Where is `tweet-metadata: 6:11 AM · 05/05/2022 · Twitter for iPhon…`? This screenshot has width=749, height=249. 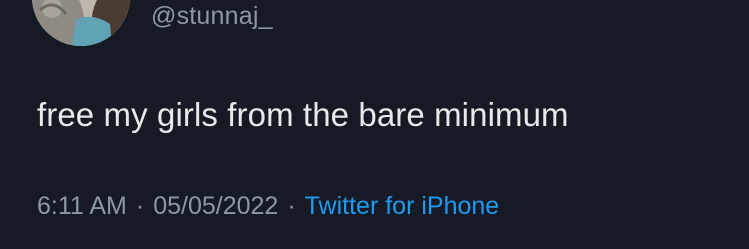
tweet-metadata: 6:11 AM · 05/05/2022 · Twitter for iPhon… is located at coordinates (268, 206).